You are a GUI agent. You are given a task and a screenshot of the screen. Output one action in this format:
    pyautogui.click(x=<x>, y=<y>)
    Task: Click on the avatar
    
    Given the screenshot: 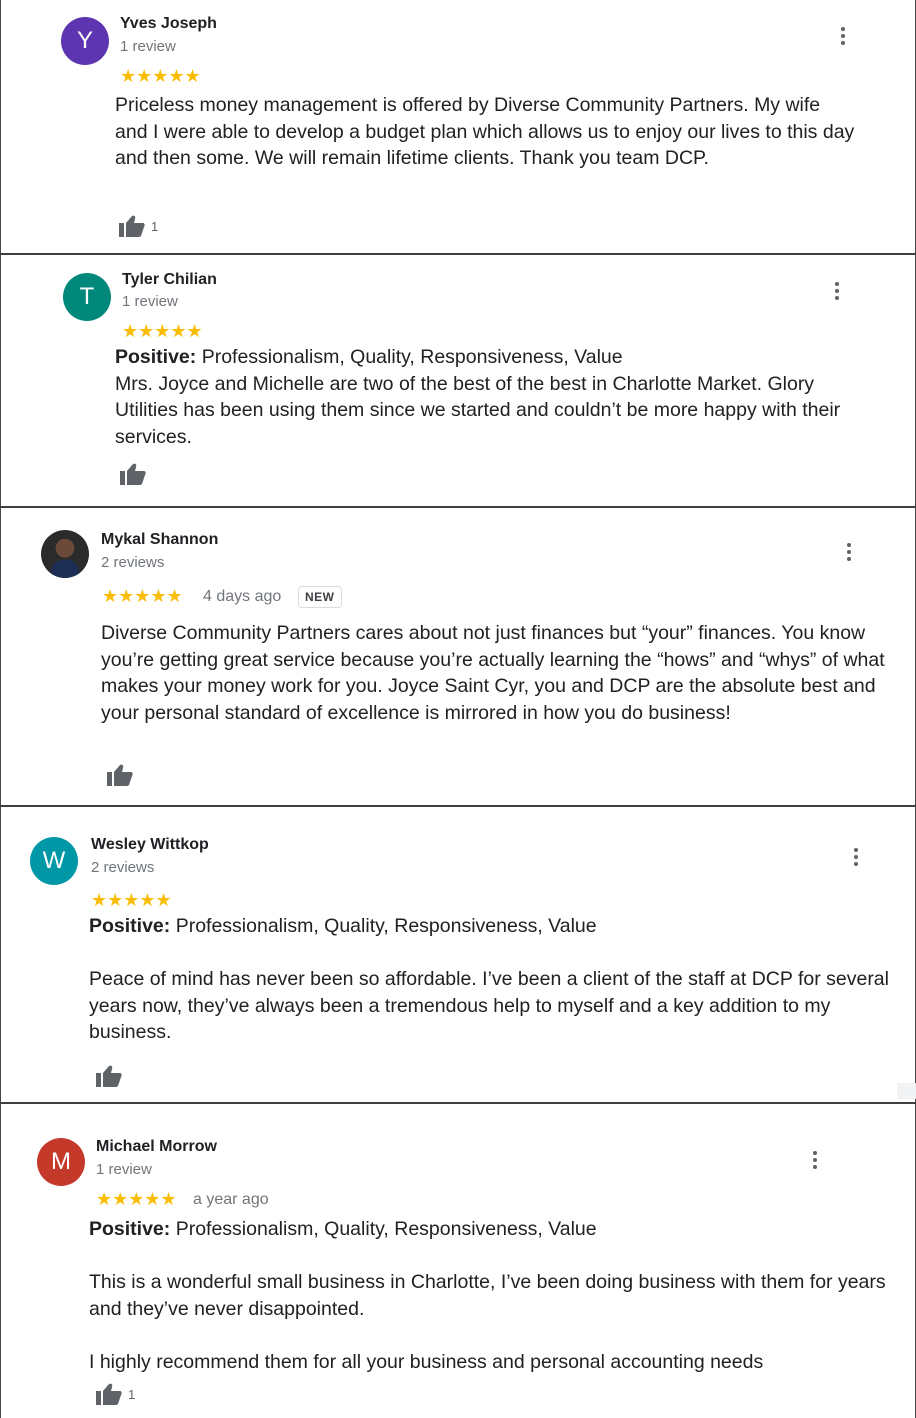 What is the action you would take?
    pyautogui.click(x=65, y=554)
    